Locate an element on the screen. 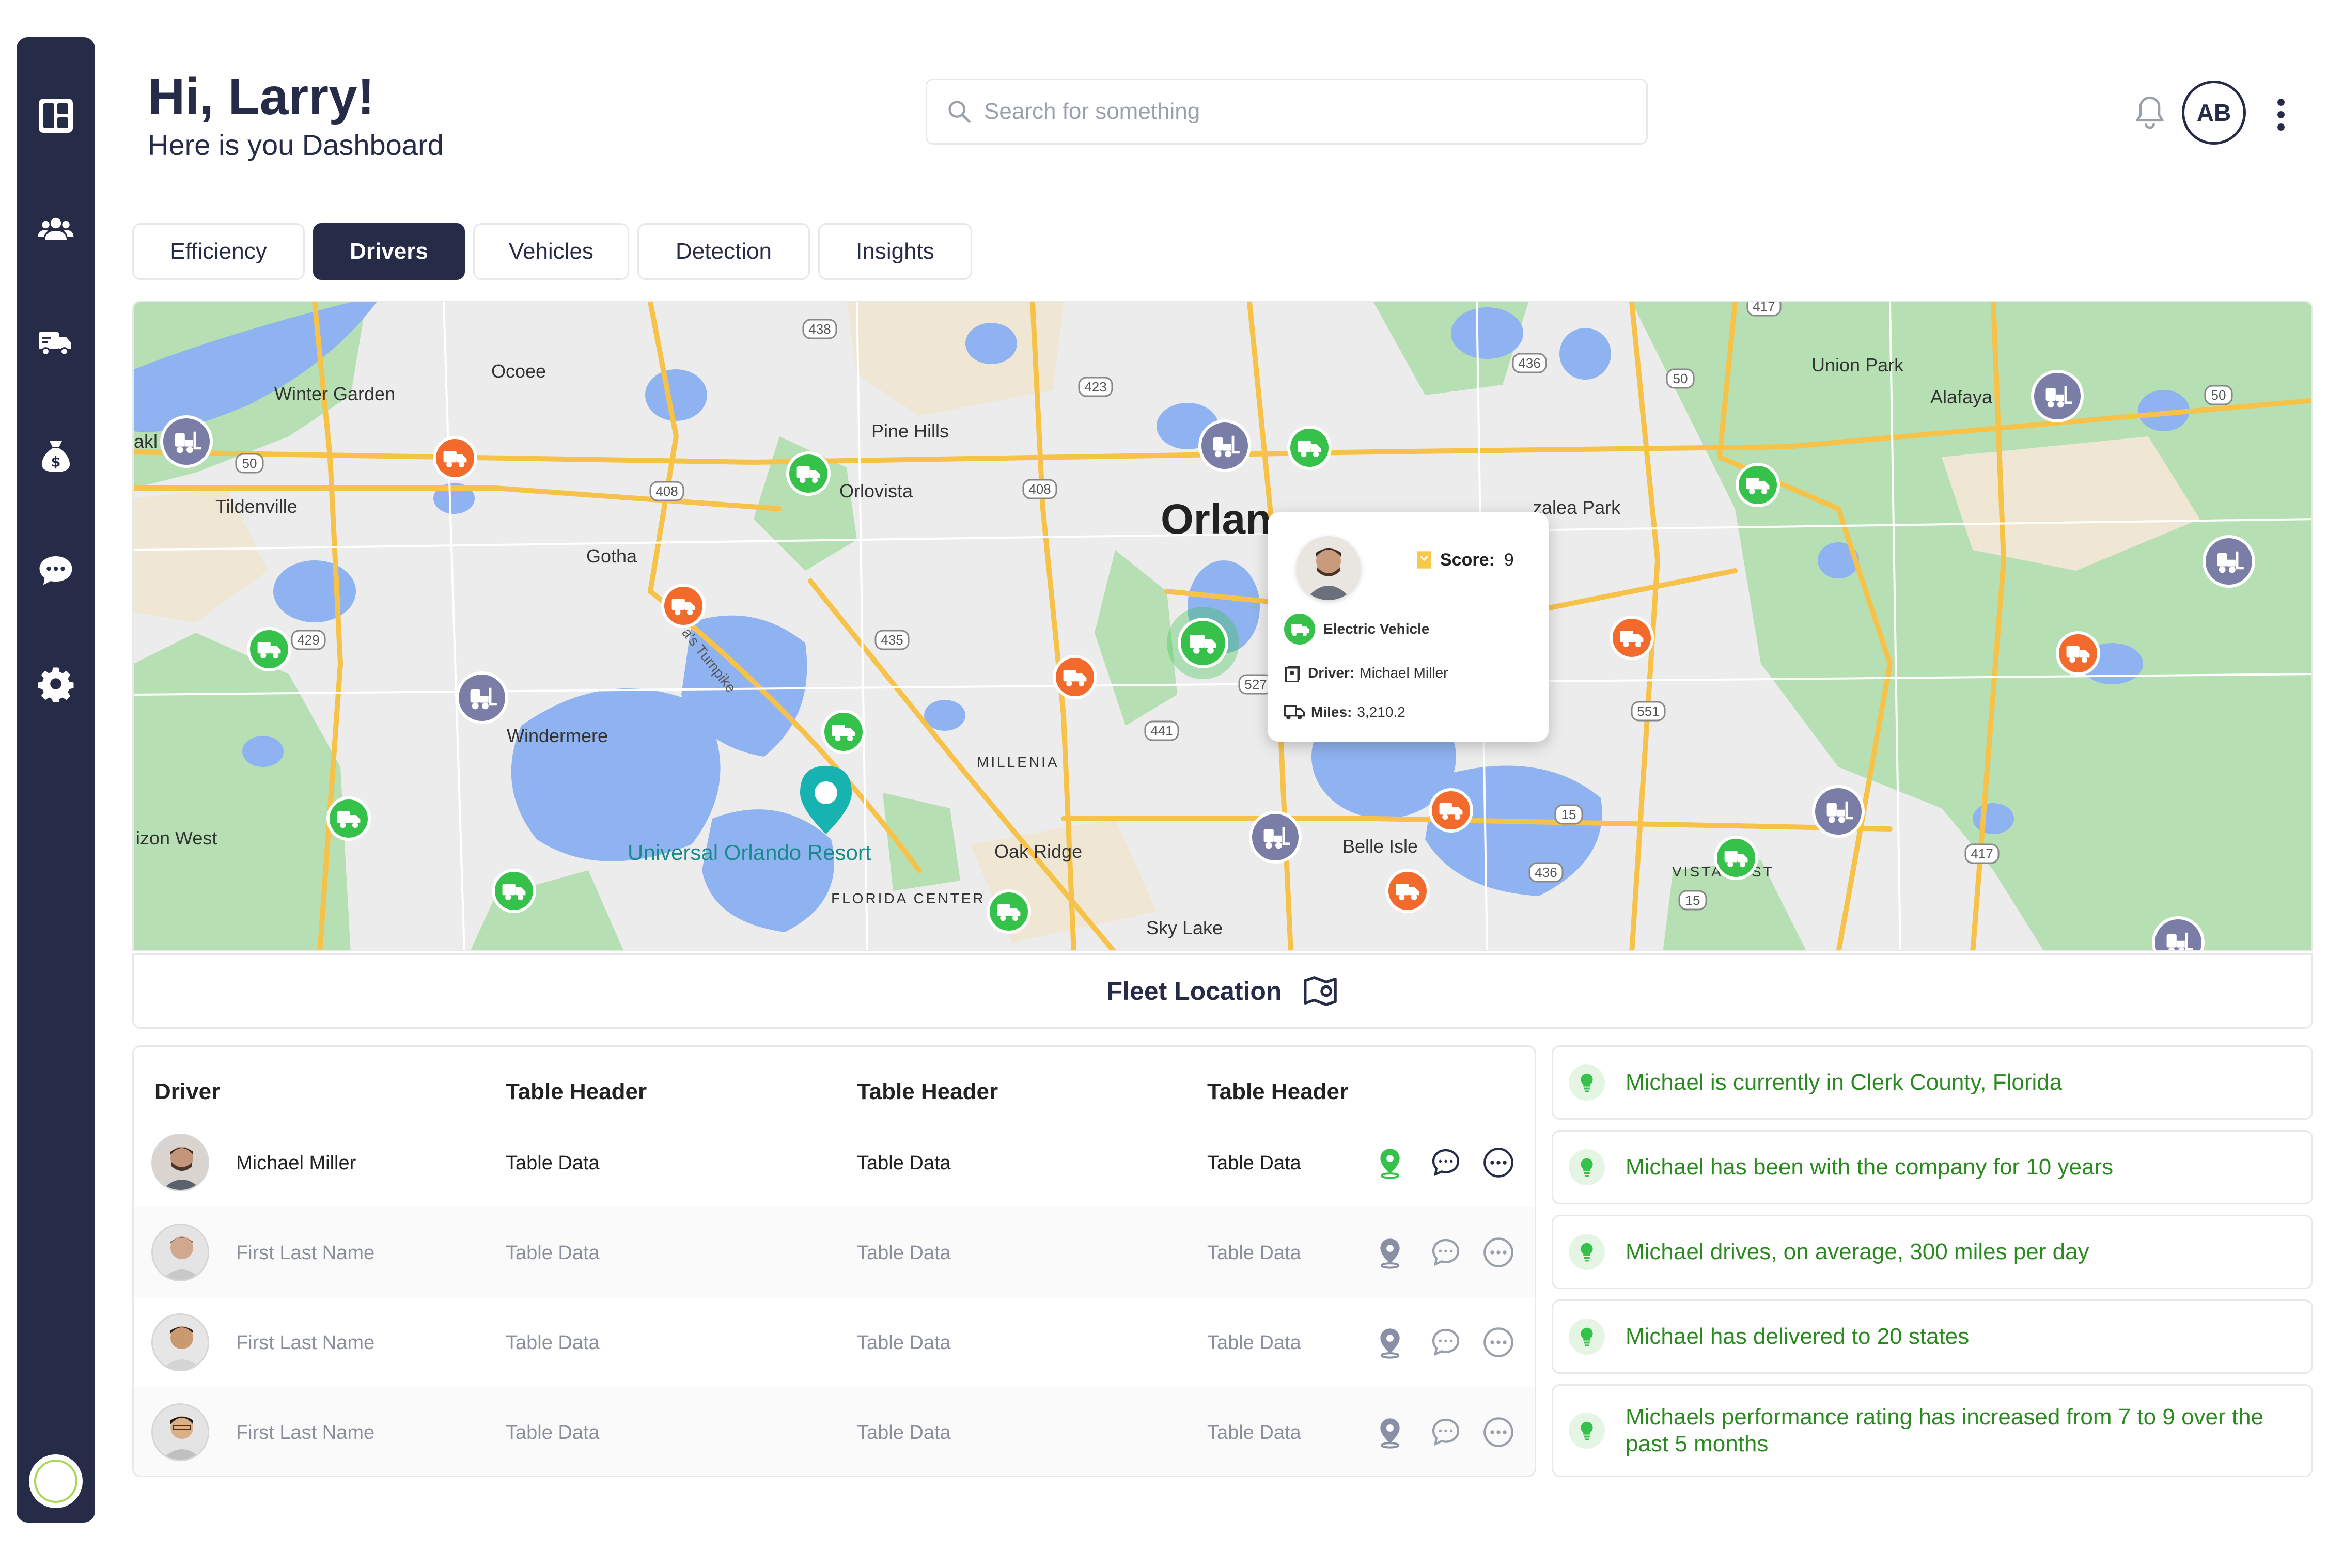 The image size is (2343, 1568). bell-icon is located at coordinates (2149, 114).